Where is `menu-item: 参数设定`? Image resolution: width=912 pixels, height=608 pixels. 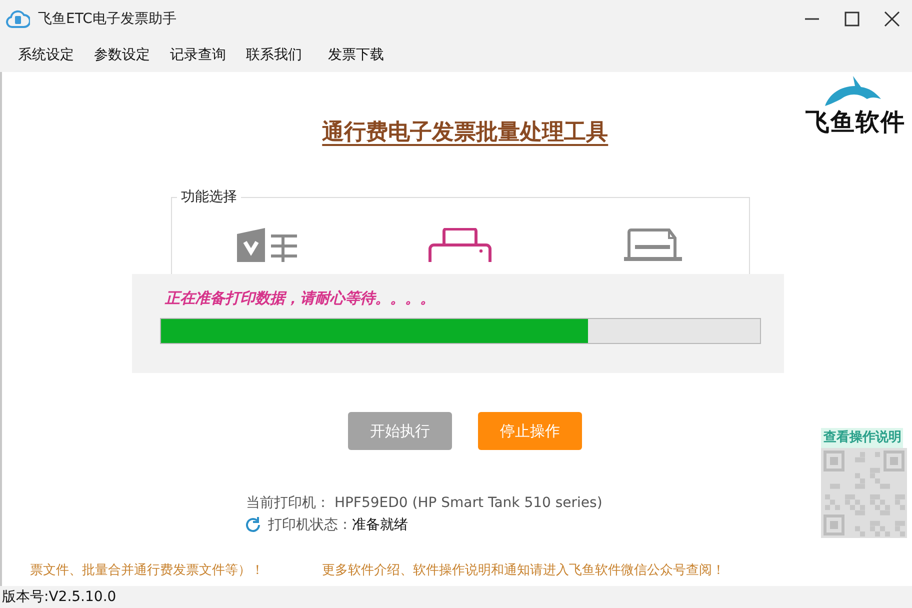 menu-item: 参数设定 is located at coordinates (122, 55).